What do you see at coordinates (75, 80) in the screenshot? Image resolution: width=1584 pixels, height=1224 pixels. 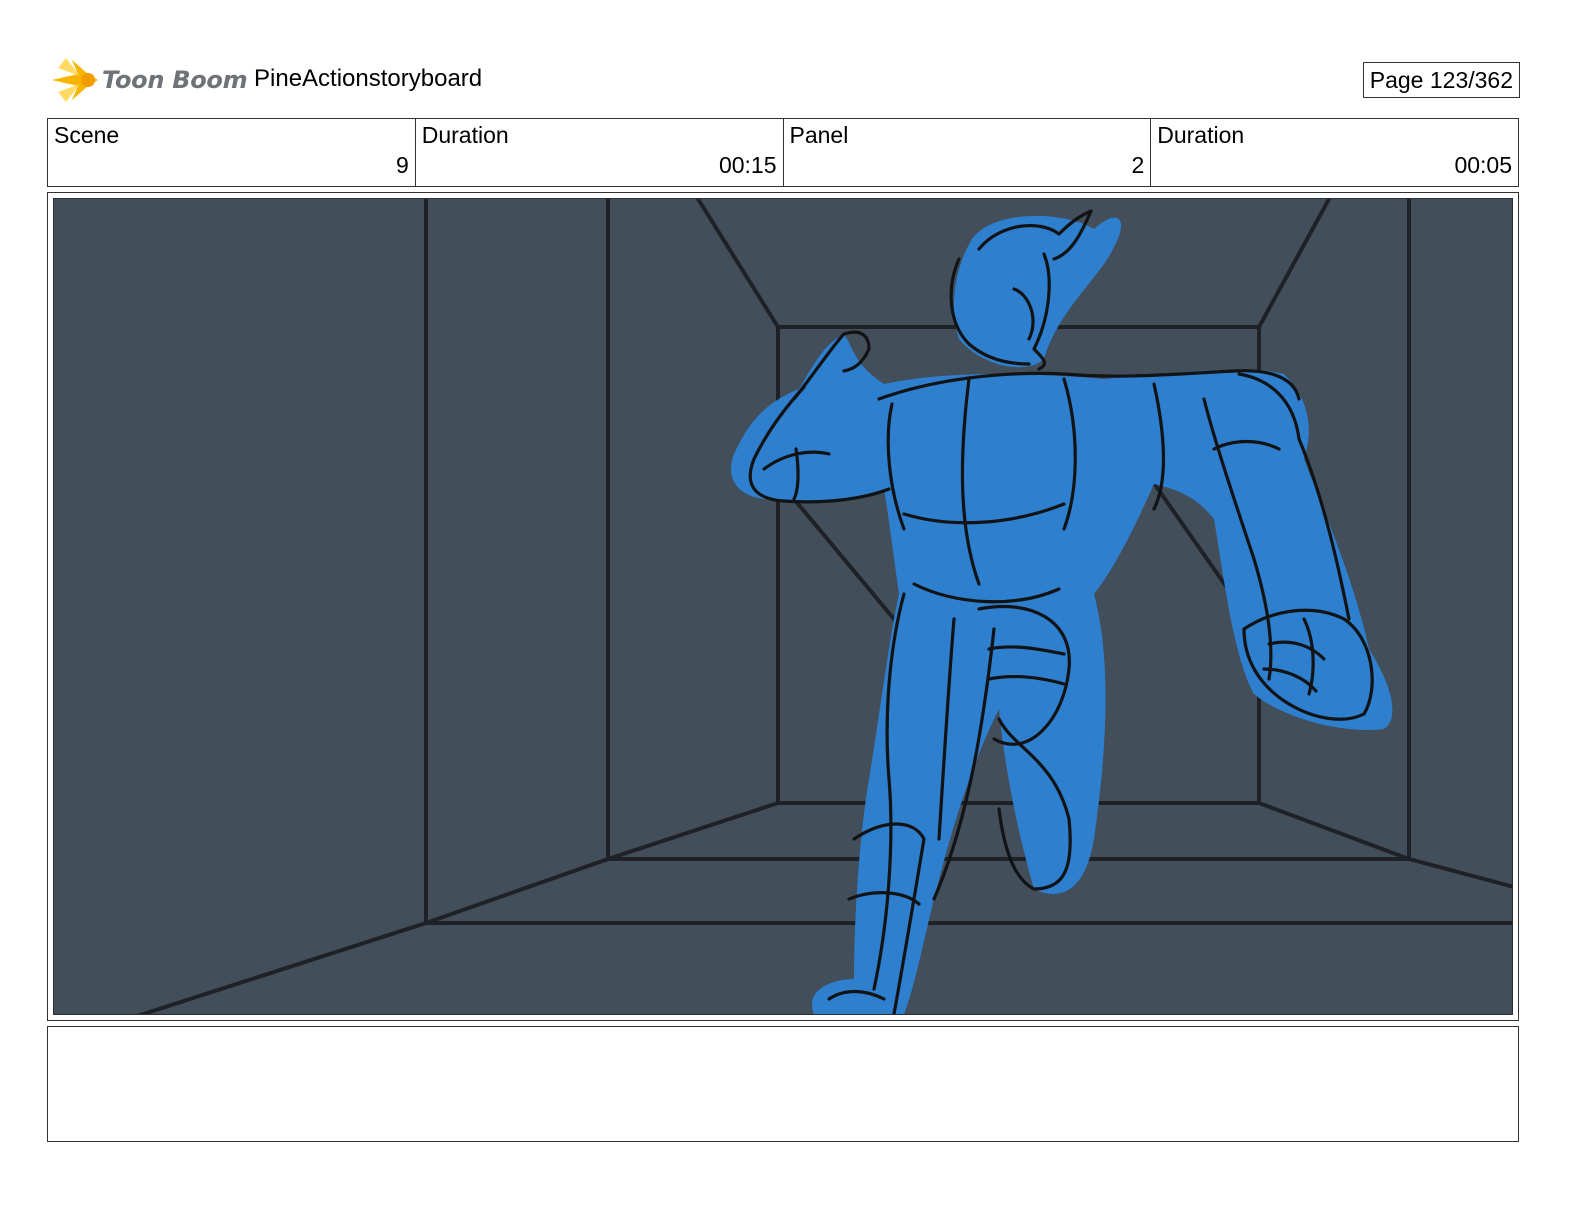 I see `starburst-icon` at bounding box center [75, 80].